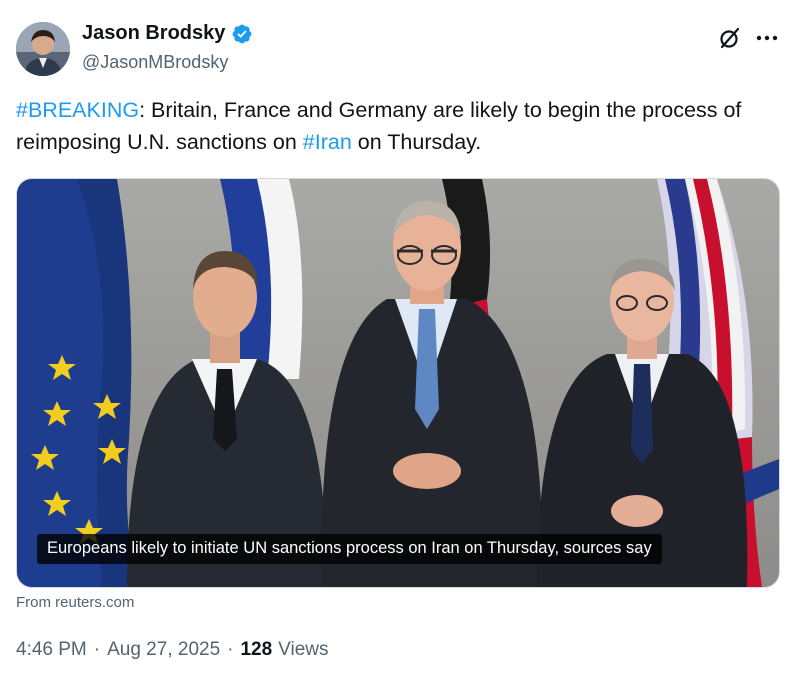 The height and width of the screenshot is (684, 800). I want to click on tweet-time: 4:46 PM, so click(51, 650).